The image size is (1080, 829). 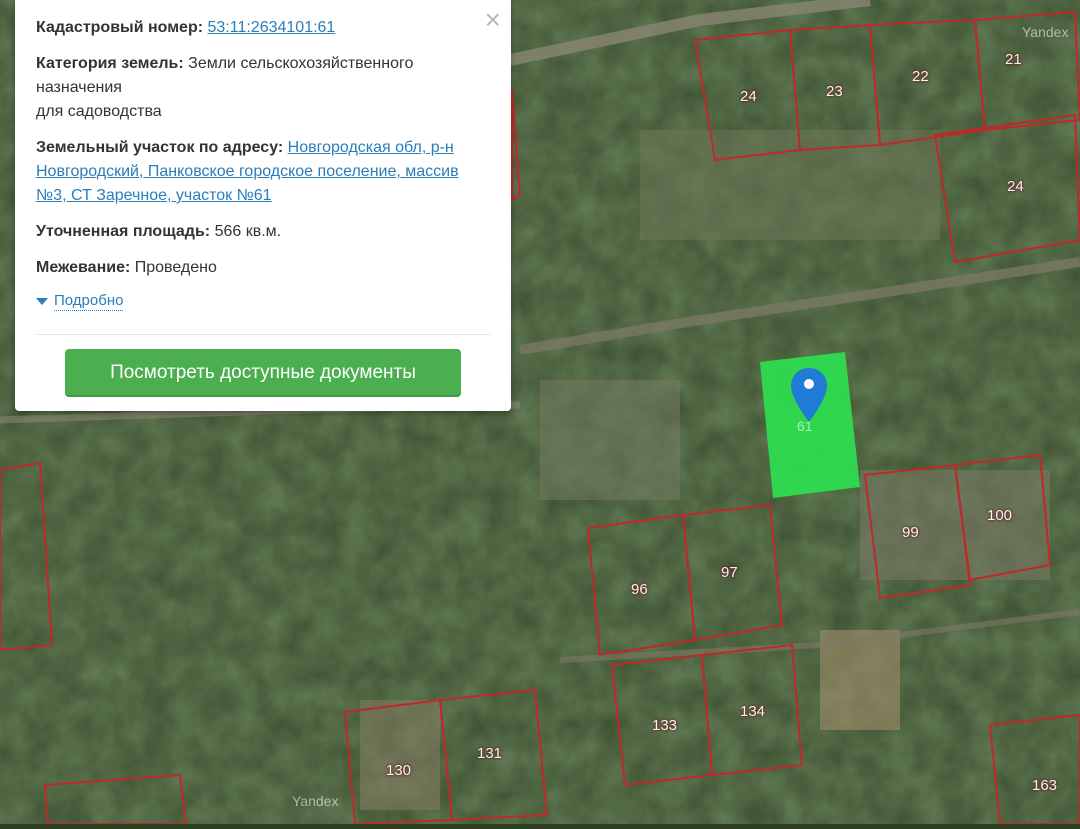 I want to click on plot-number-label: 97, so click(x=729, y=572).